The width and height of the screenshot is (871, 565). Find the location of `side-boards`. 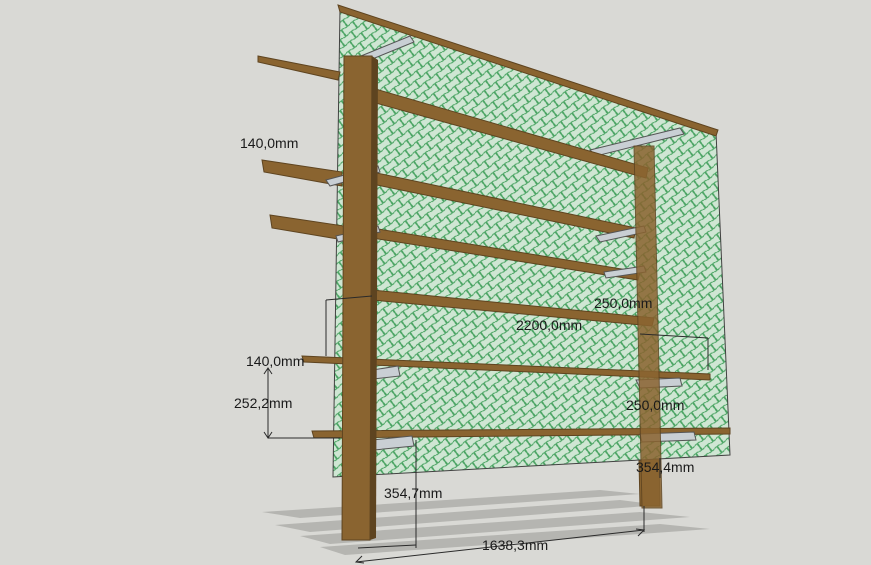

side-boards is located at coordinates (303, 200).